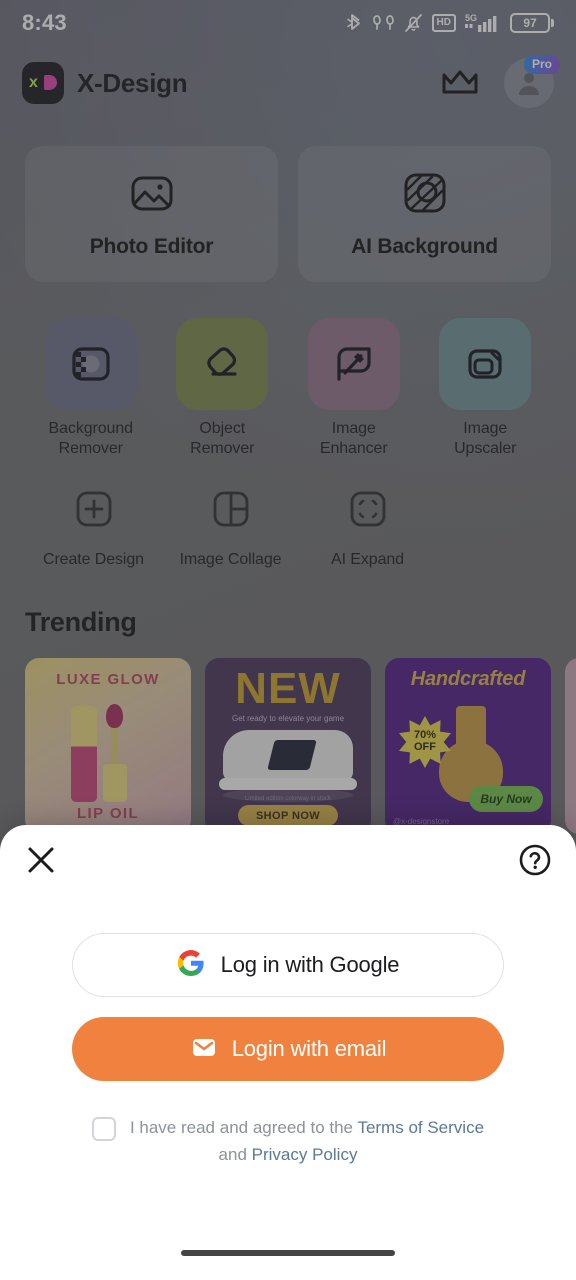 The height and width of the screenshot is (1280, 576). I want to click on tool-image-enhancer: Image Enhancer, so click(354, 389).